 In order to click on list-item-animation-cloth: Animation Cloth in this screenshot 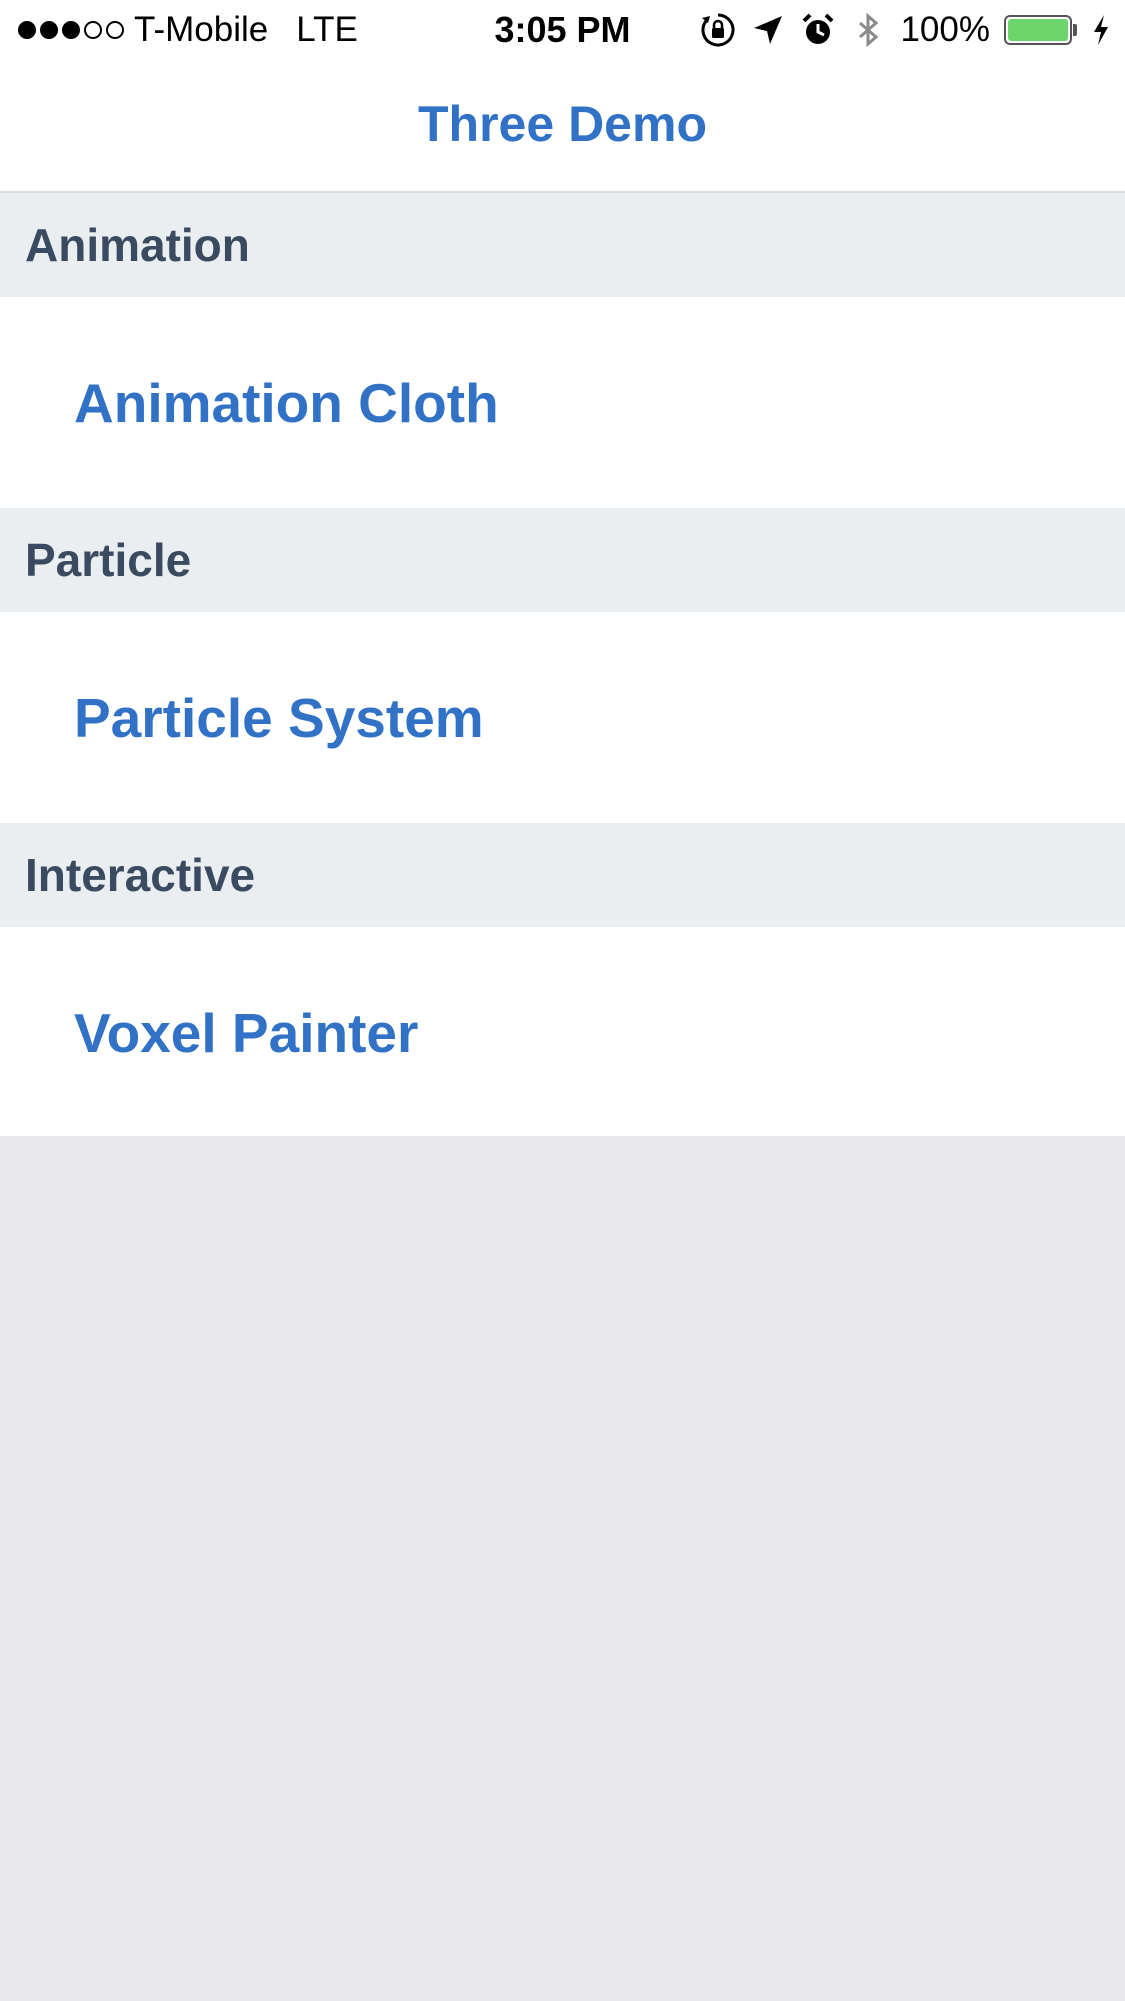, I will do `click(562, 402)`.